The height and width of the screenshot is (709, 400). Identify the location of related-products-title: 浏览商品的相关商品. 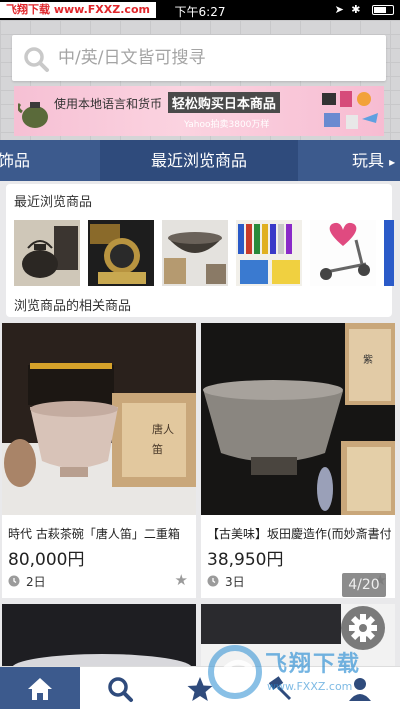
(73, 306).